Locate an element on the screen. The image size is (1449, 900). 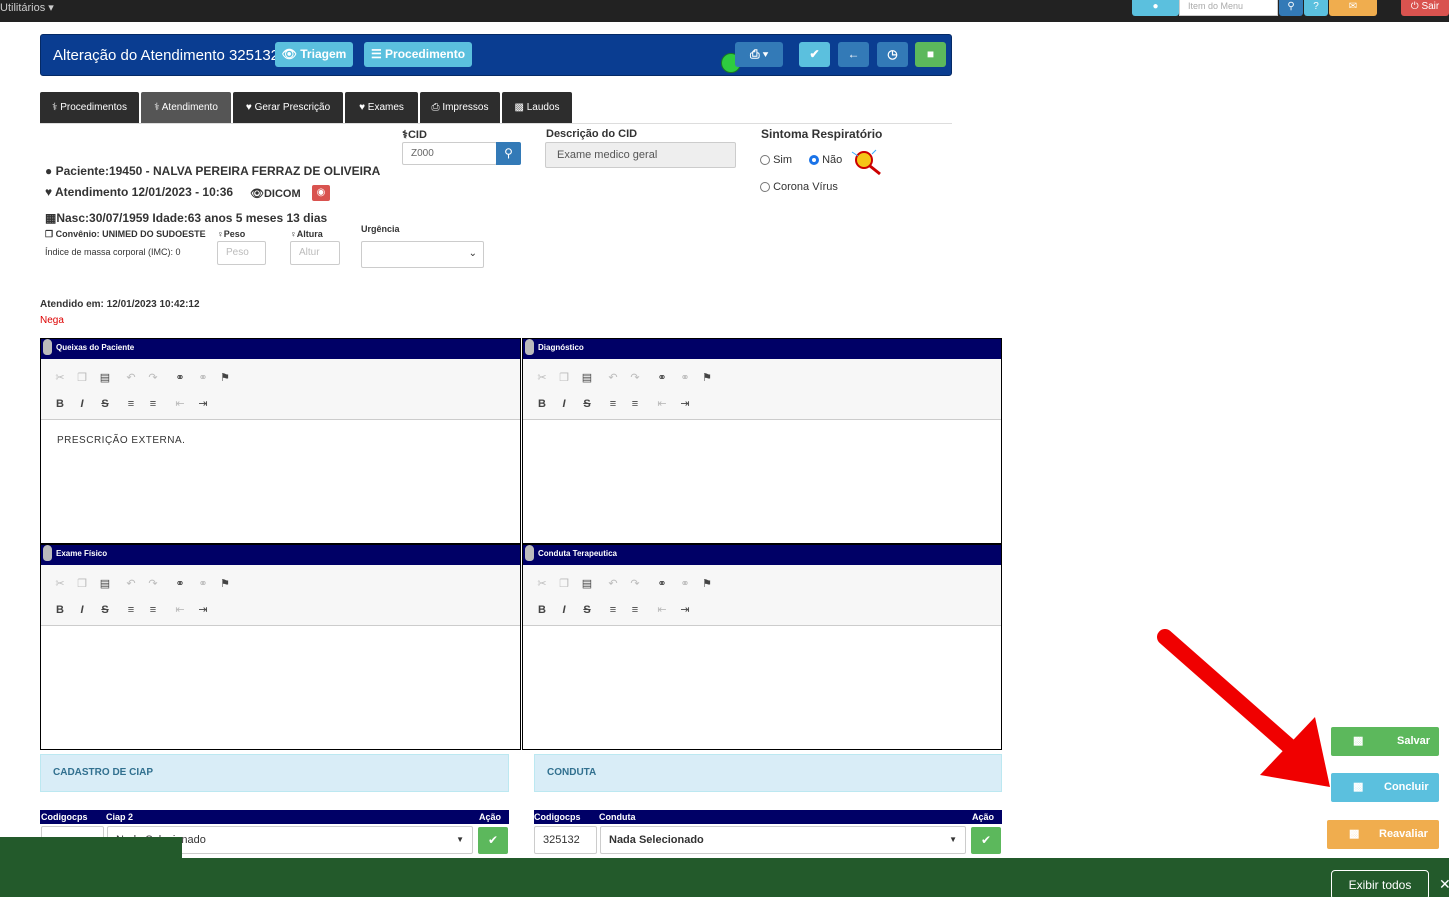
tab-atendimento: ⚕ Atendimento is located at coordinates (186, 108).